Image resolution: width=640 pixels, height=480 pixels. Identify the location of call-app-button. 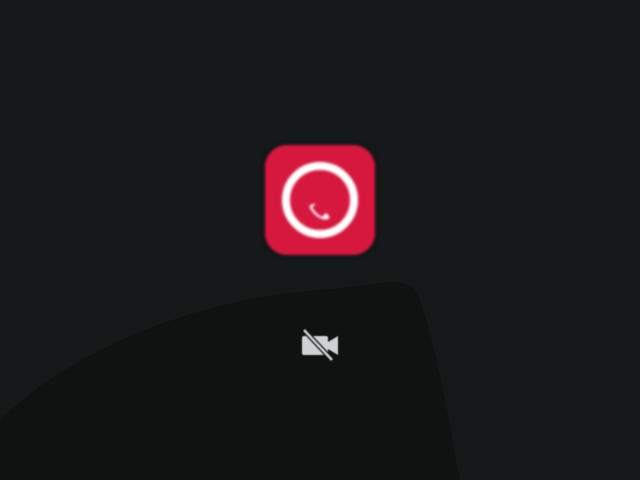
(320, 200).